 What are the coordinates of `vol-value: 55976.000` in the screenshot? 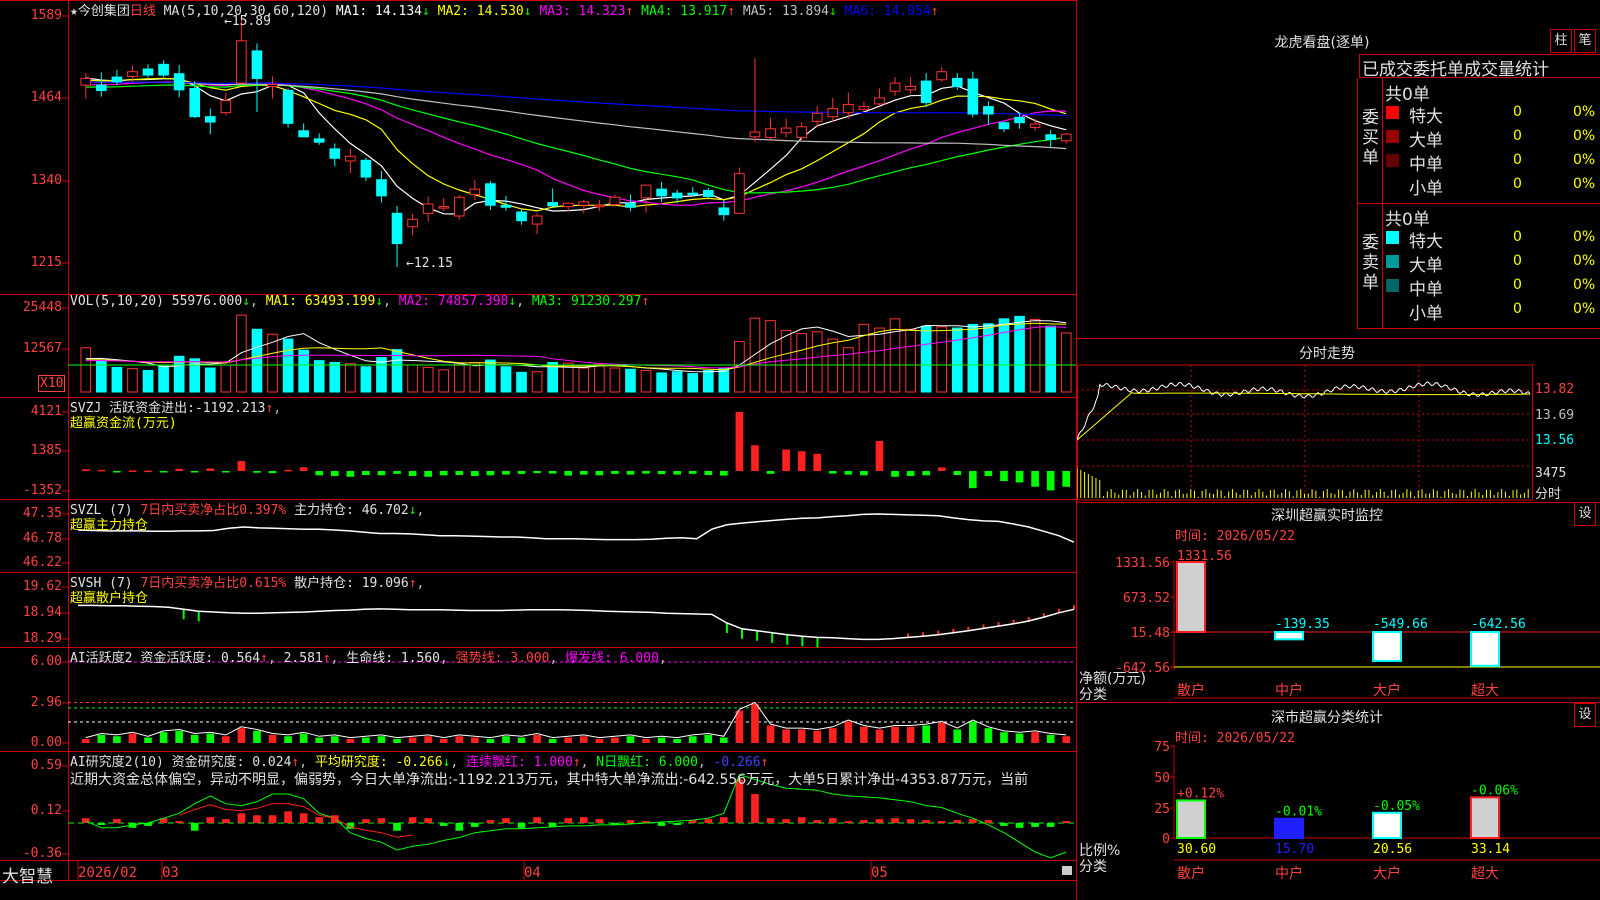 It's located at (207, 301).